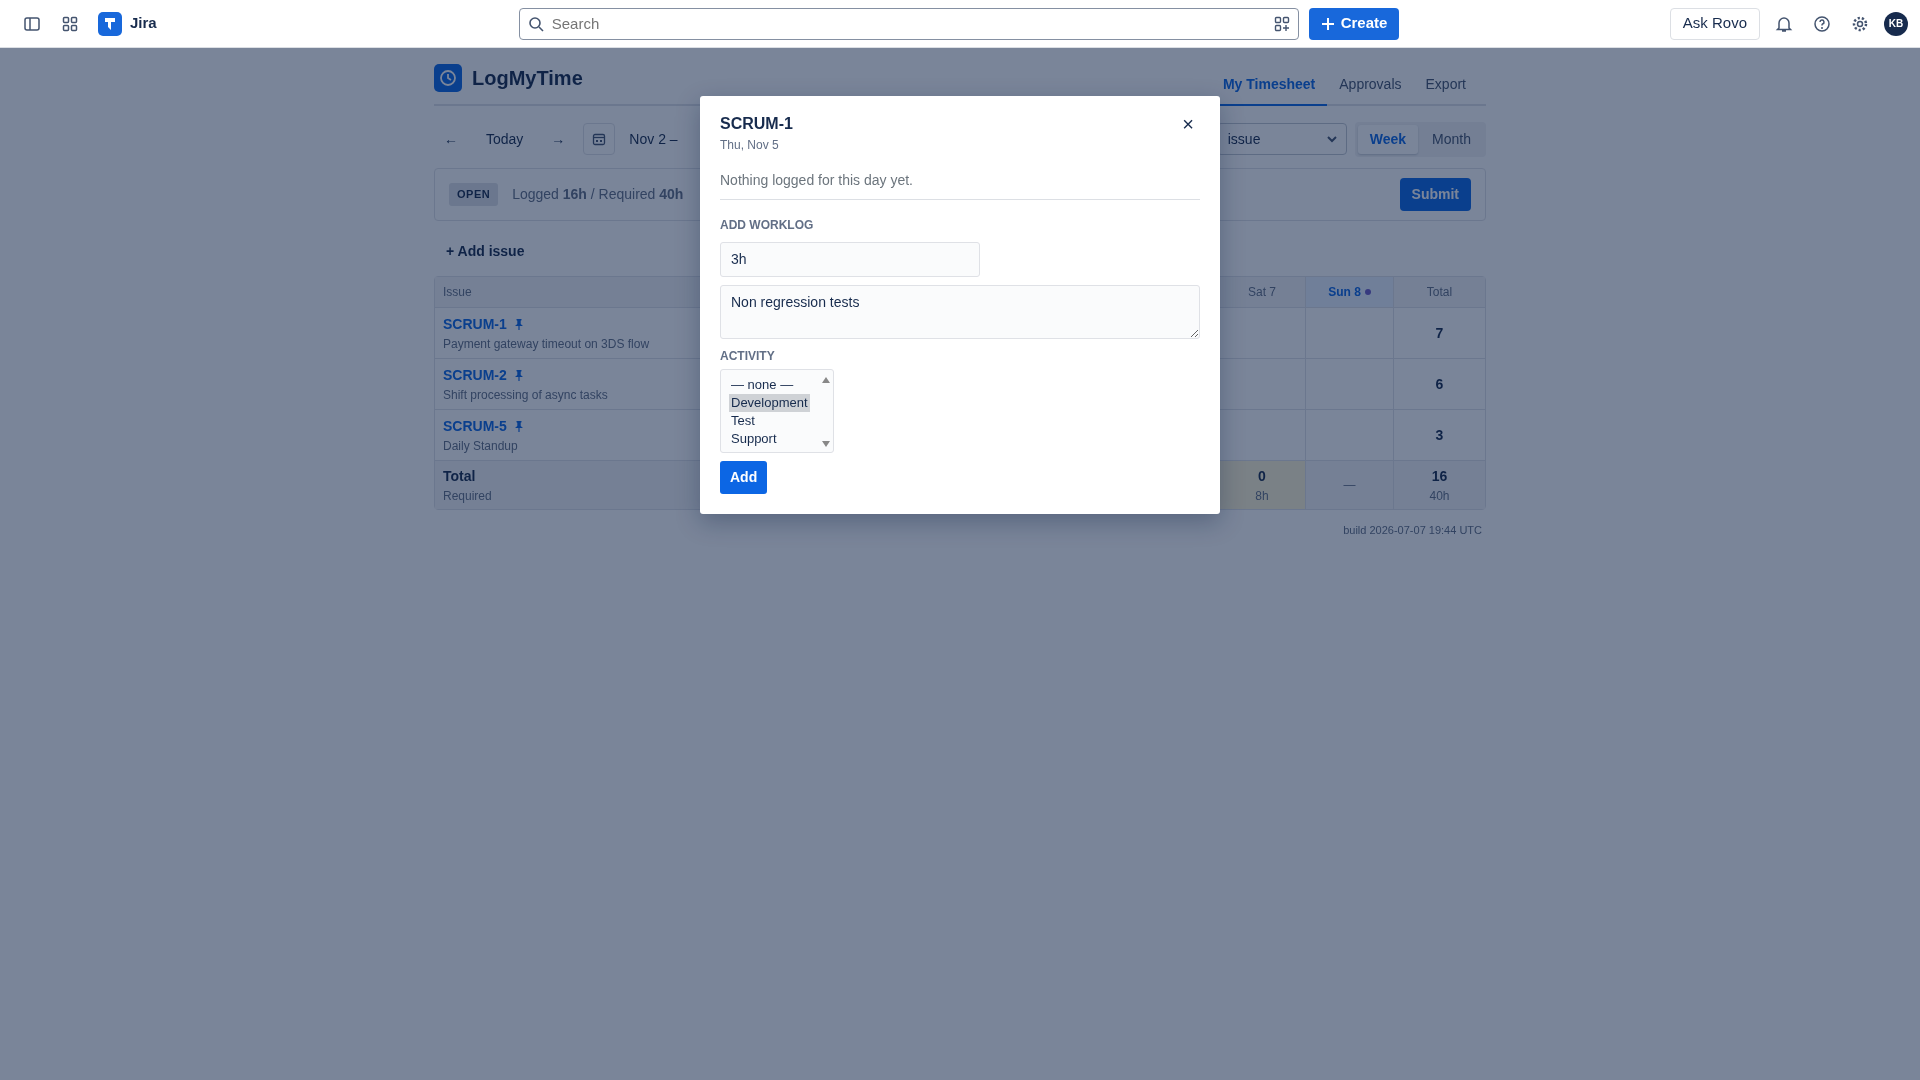  What do you see at coordinates (1327, 23) in the screenshot?
I see `plus-icon` at bounding box center [1327, 23].